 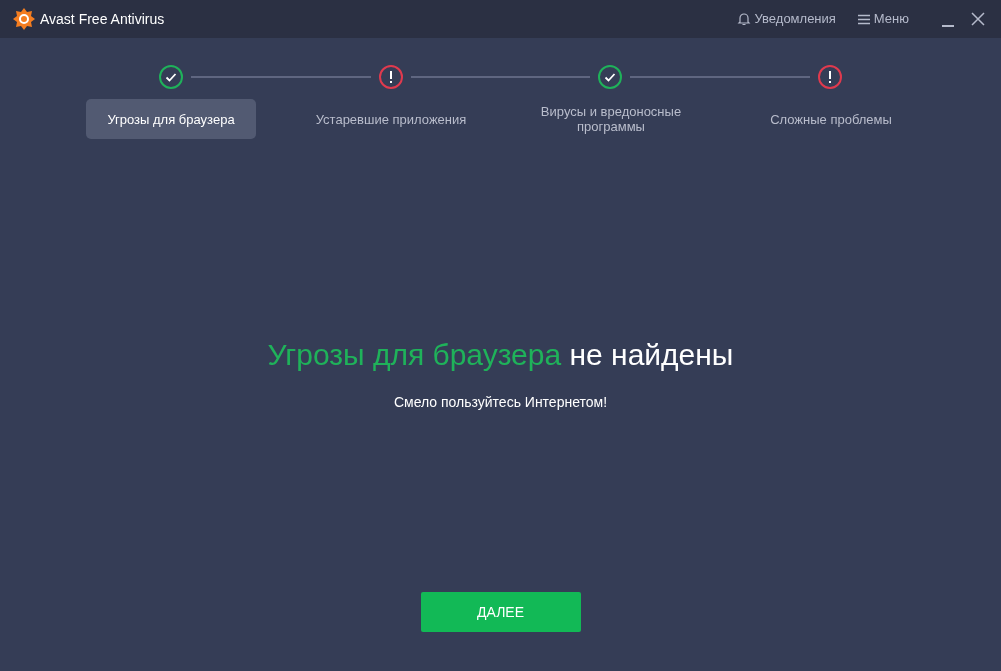 What do you see at coordinates (978, 19) in the screenshot?
I see `close-icon` at bounding box center [978, 19].